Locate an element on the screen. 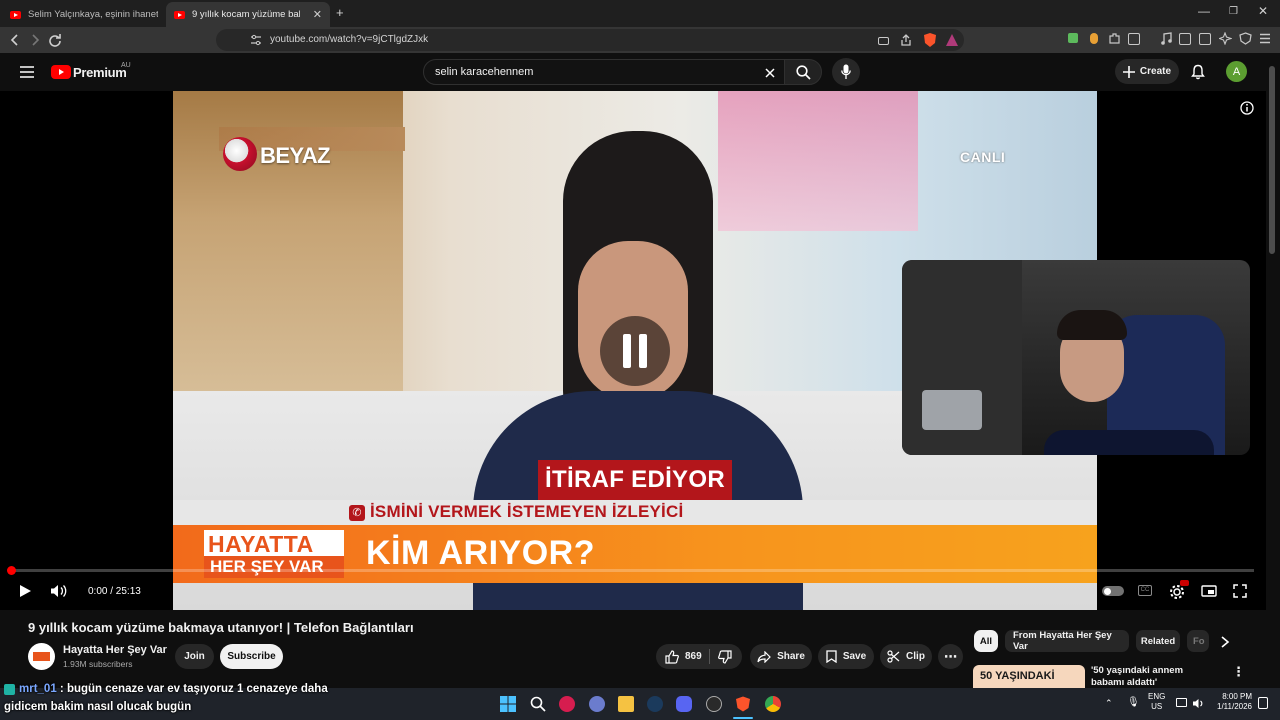  media-player-icon is located at coordinates (567, 704).